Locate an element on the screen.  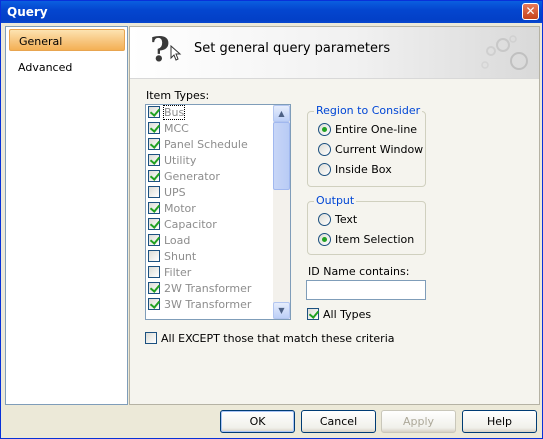
list-item-generator: Generator is located at coordinates (211, 178).